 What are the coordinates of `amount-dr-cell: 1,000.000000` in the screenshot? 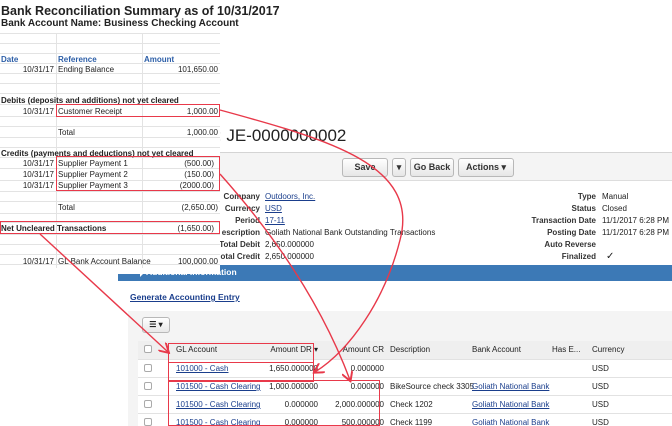 It's located at (293, 386).